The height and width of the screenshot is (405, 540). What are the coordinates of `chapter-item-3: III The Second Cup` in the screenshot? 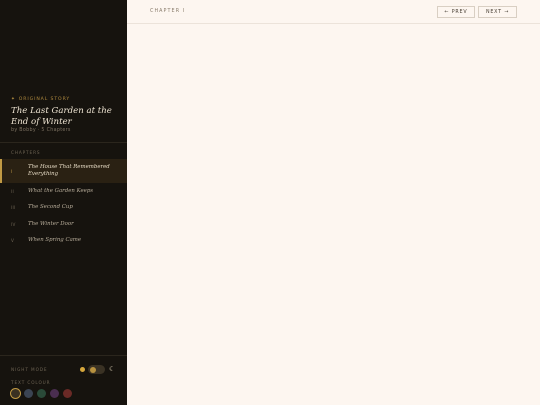 It's located at (63, 208).